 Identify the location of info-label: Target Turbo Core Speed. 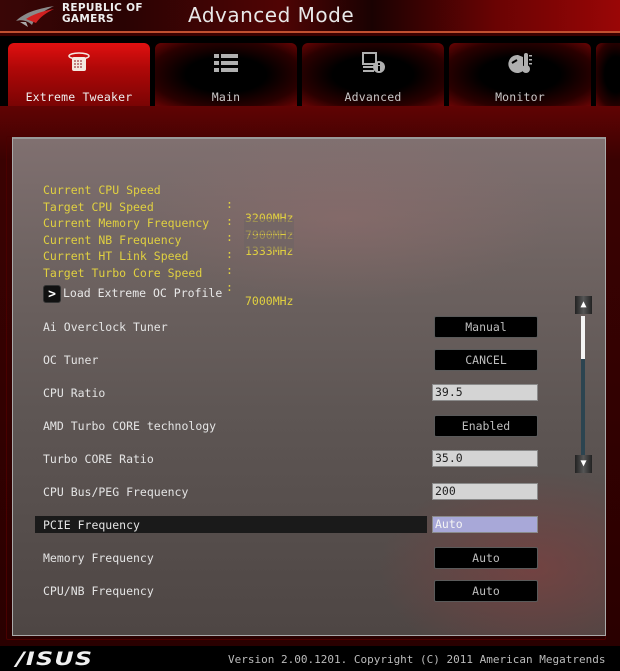
(123, 273).